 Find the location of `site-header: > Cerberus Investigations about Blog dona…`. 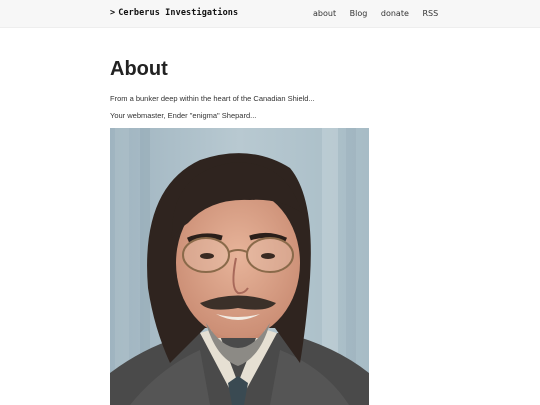

site-header: > Cerberus Investigations about Blog dona… is located at coordinates (270, 14).